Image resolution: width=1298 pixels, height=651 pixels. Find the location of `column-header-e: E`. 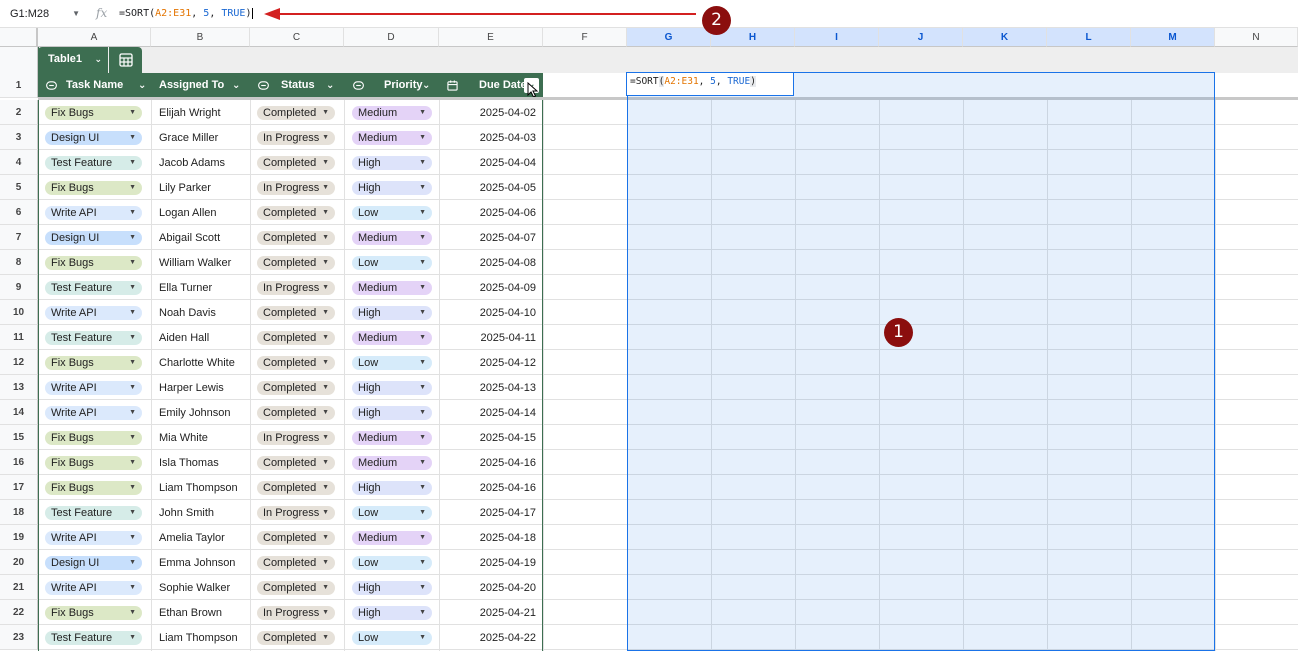

column-header-e: E is located at coordinates (491, 37).